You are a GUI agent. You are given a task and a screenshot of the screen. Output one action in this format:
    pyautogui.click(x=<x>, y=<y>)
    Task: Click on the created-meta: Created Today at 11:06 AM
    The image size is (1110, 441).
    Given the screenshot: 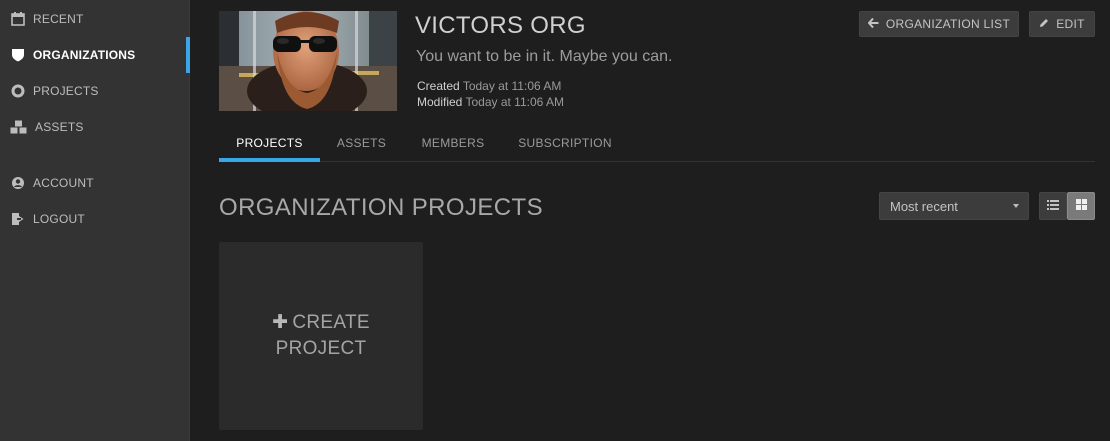 What is the action you would take?
    pyautogui.click(x=489, y=86)
    